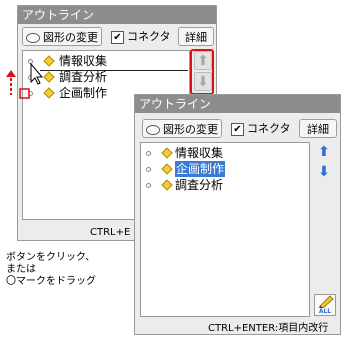  Describe the element at coordinates (21, 269) in the screenshot. I see `caption-line: または` at that location.